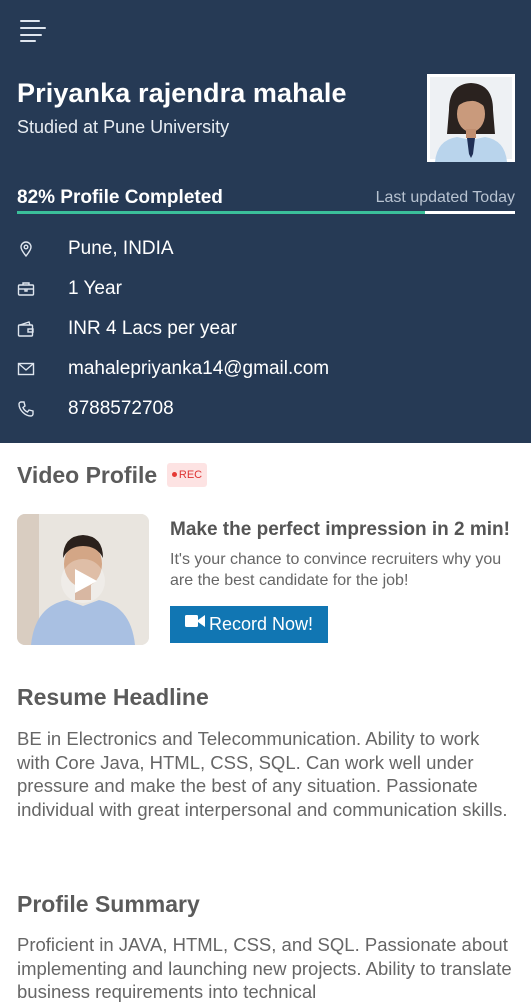 Image resolution: width=531 pixels, height=1004 pixels. What do you see at coordinates (95, 288) in the screenshot?
I see `experience-value: 1 Year` at bounding box center [95, 288].